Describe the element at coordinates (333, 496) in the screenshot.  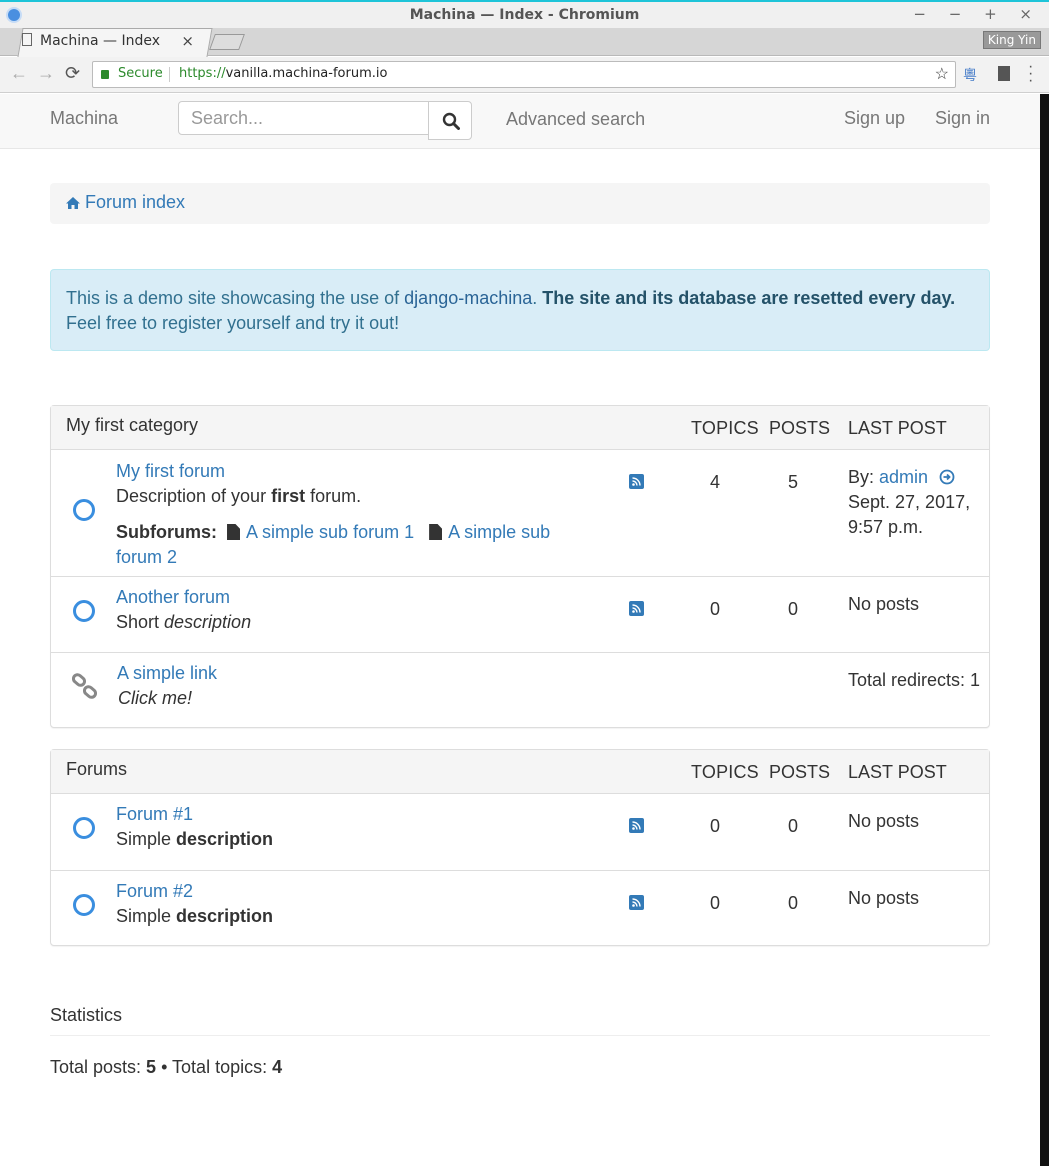
I see `desc-text-end: forum.` at that location.